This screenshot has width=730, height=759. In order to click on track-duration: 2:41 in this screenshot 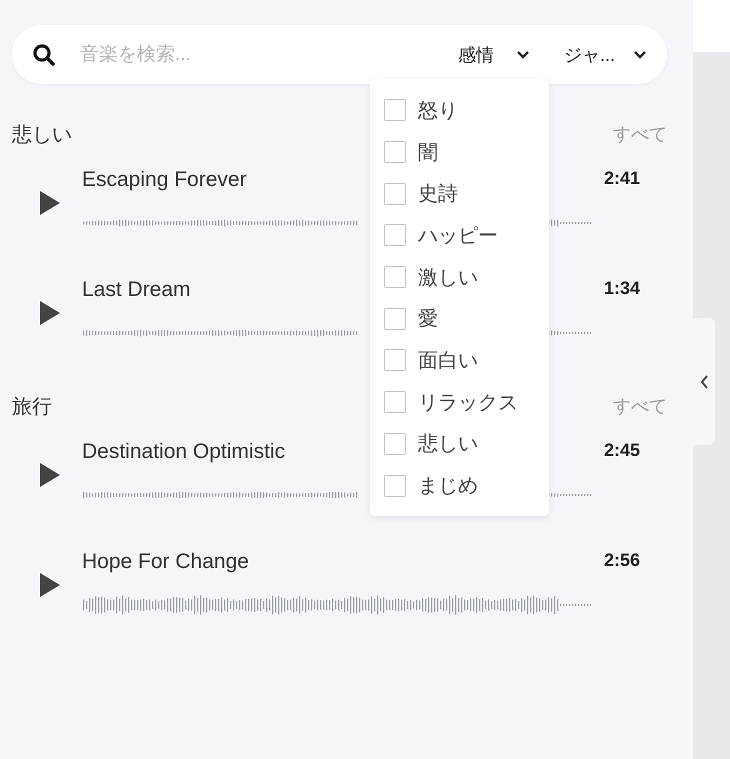, I will do `click(622, 178)`.